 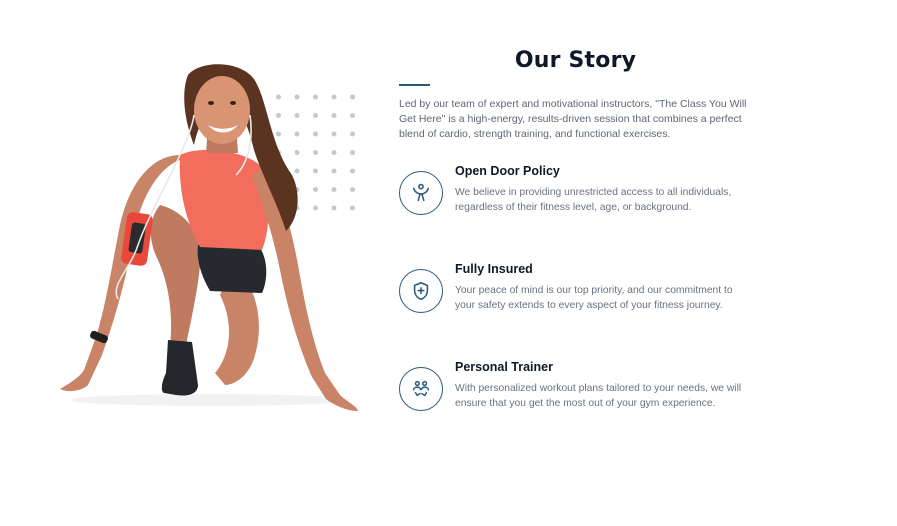 I want to click on open-arms-person-icon, so click(x=421, y=193).